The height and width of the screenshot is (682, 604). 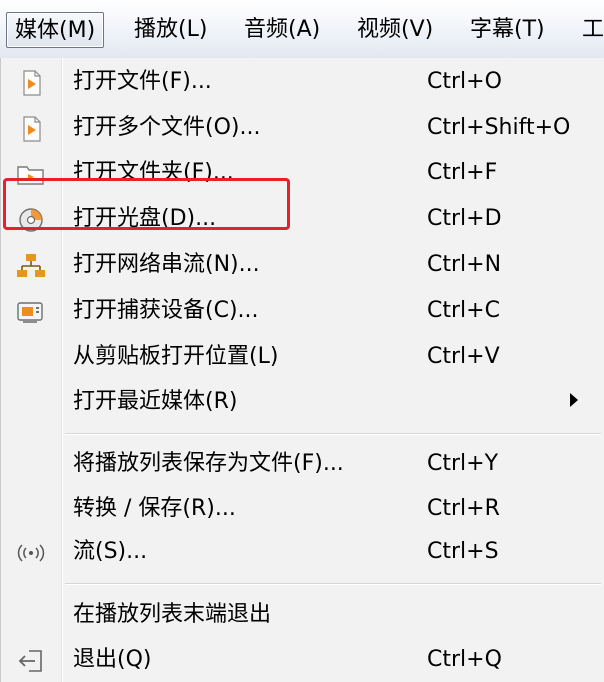 I want to click on menu-item-label: 退出(Q), so click(x=112, y=659).